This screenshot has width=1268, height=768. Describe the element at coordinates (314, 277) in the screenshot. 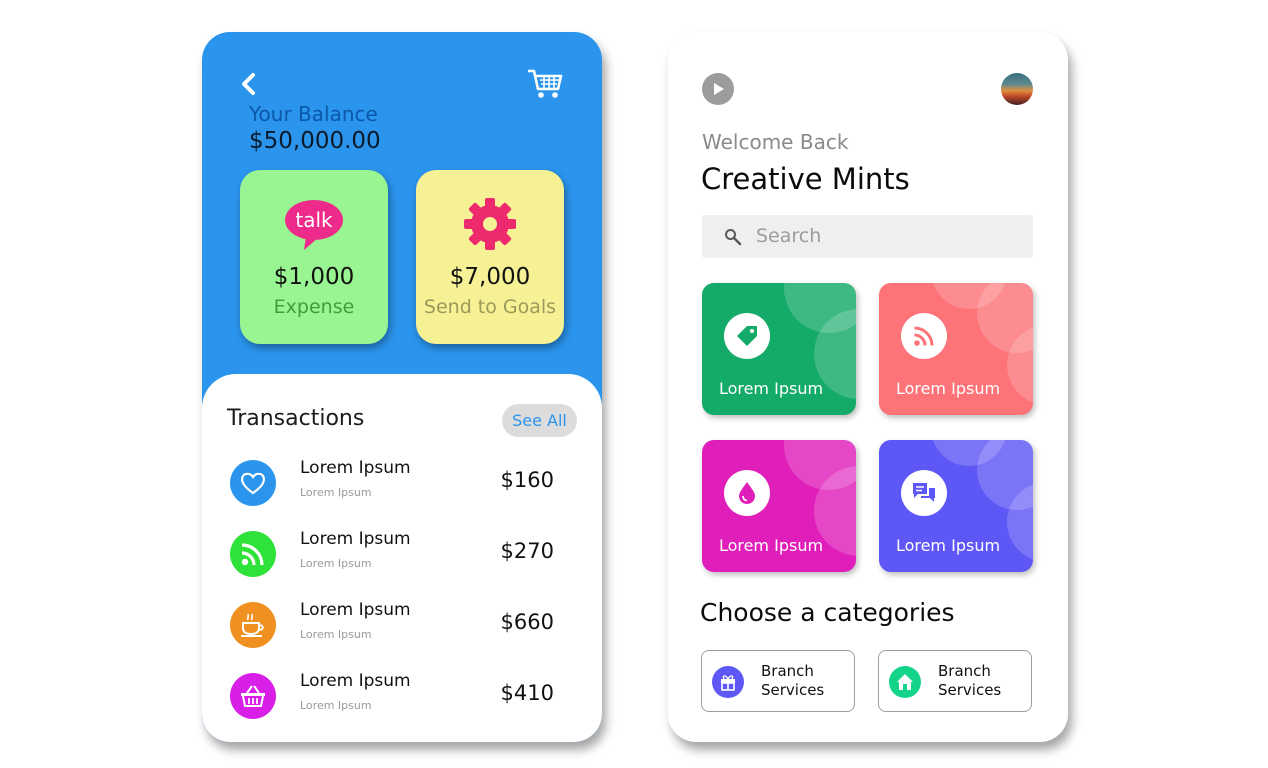

I see `expense-amount: $1,000` at that location.